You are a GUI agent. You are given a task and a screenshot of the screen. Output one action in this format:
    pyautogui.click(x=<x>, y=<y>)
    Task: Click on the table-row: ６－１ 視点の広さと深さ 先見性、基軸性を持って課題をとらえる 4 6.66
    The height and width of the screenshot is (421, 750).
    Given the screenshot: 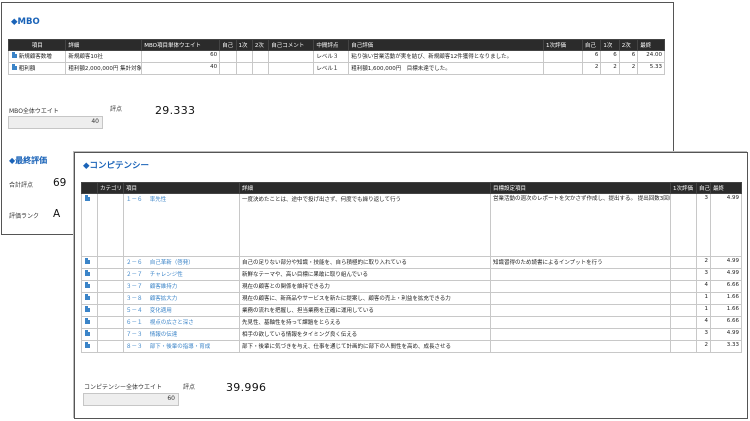 What is the action you would take?
    pyautogui.click(x=411, y=322)
    